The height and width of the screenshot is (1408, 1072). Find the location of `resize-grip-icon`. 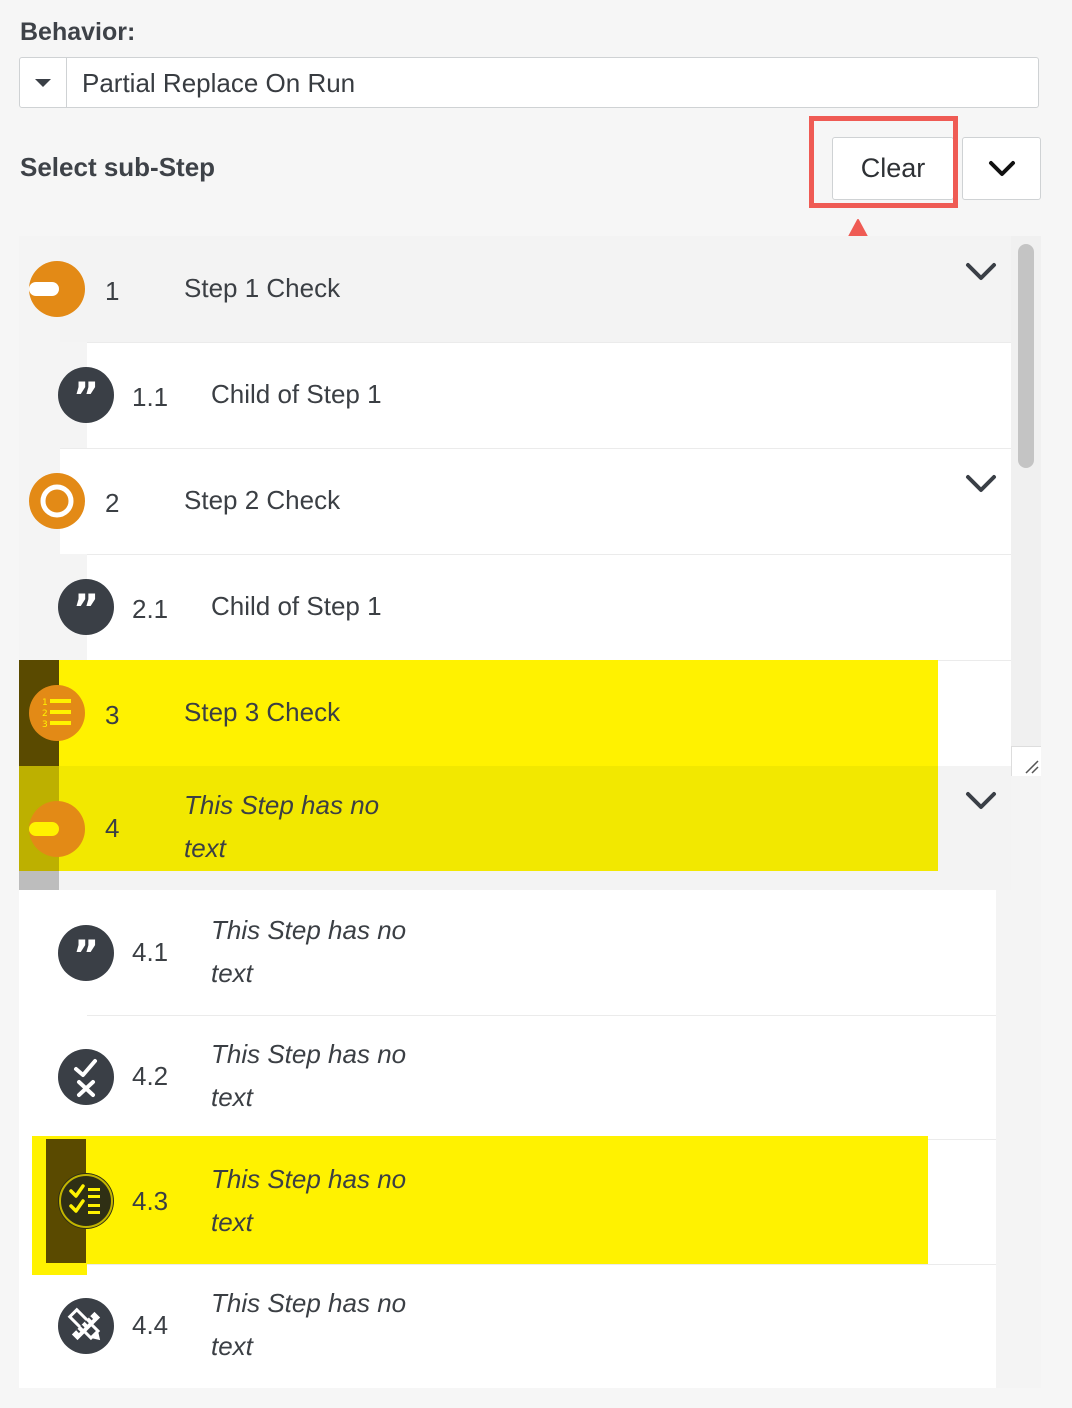

resize-grip-icon is located at coordinates (1032, 767).